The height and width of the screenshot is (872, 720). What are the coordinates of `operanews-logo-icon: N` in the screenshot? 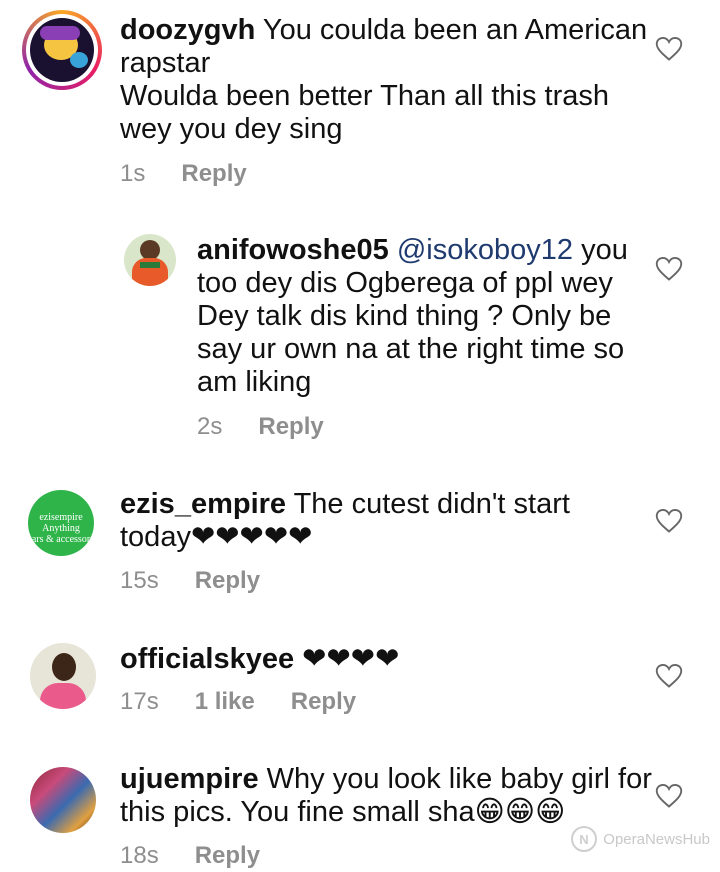 It's located at (584, 839).